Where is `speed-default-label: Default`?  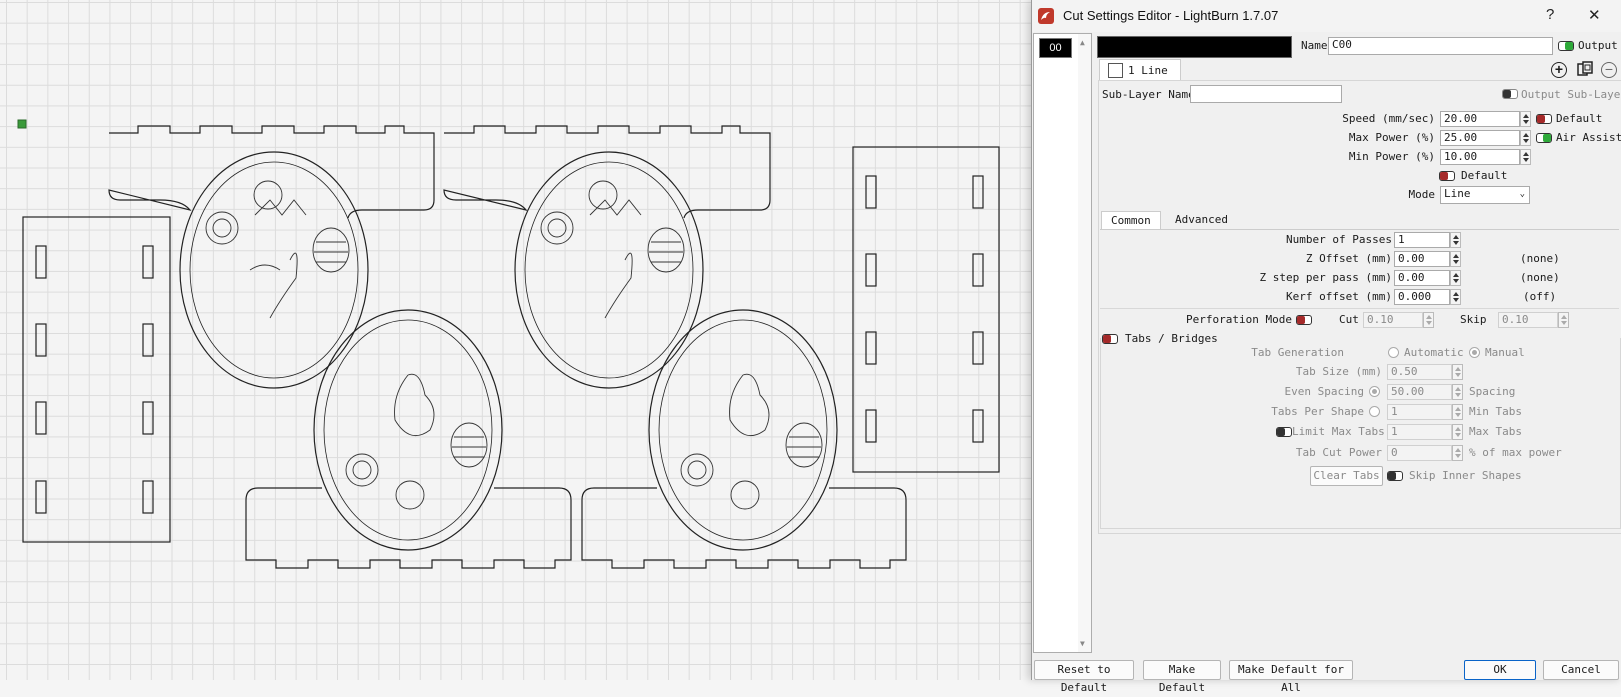
speed-default-label: Default is located at coordinates (1579, 118).